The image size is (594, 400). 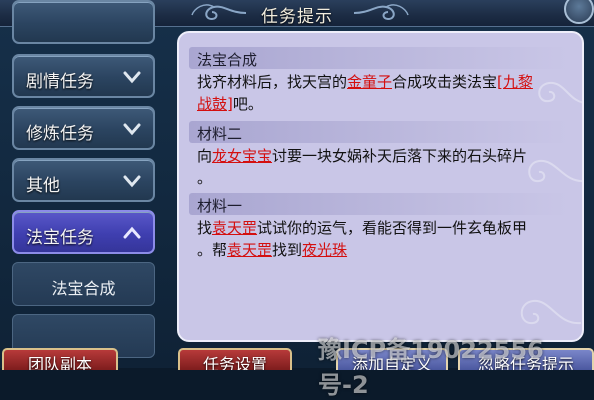 I want to click on section-text-line: 找齐材料后，找天宫的金童子合成攻击类法宝[九黎, so click(x=365, y=81).